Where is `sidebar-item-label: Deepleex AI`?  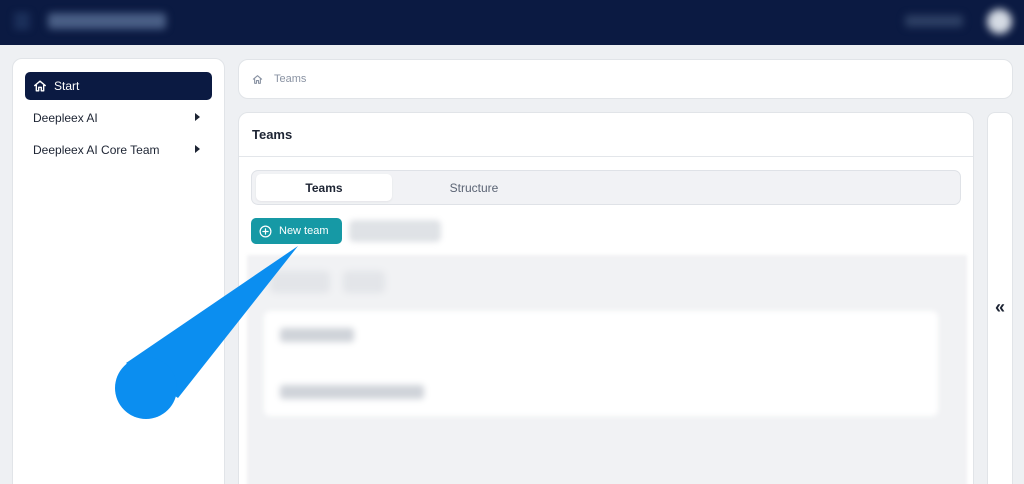
sidebar-item-label: Deepleex AI is located at coordinates (65, 118).